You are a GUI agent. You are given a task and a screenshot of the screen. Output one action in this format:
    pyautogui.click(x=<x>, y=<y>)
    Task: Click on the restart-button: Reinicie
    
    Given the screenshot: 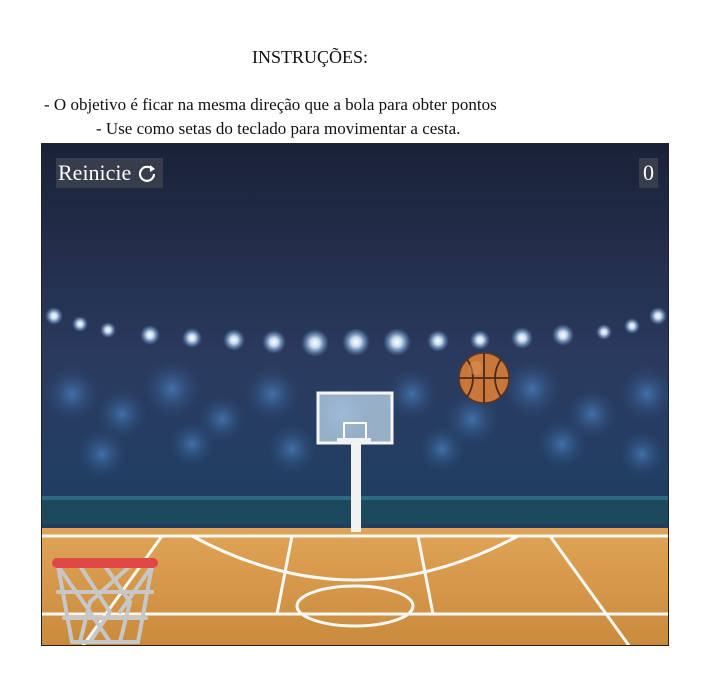 What is the action you would take?
    pyautogui.click(x=110, y=173)
    